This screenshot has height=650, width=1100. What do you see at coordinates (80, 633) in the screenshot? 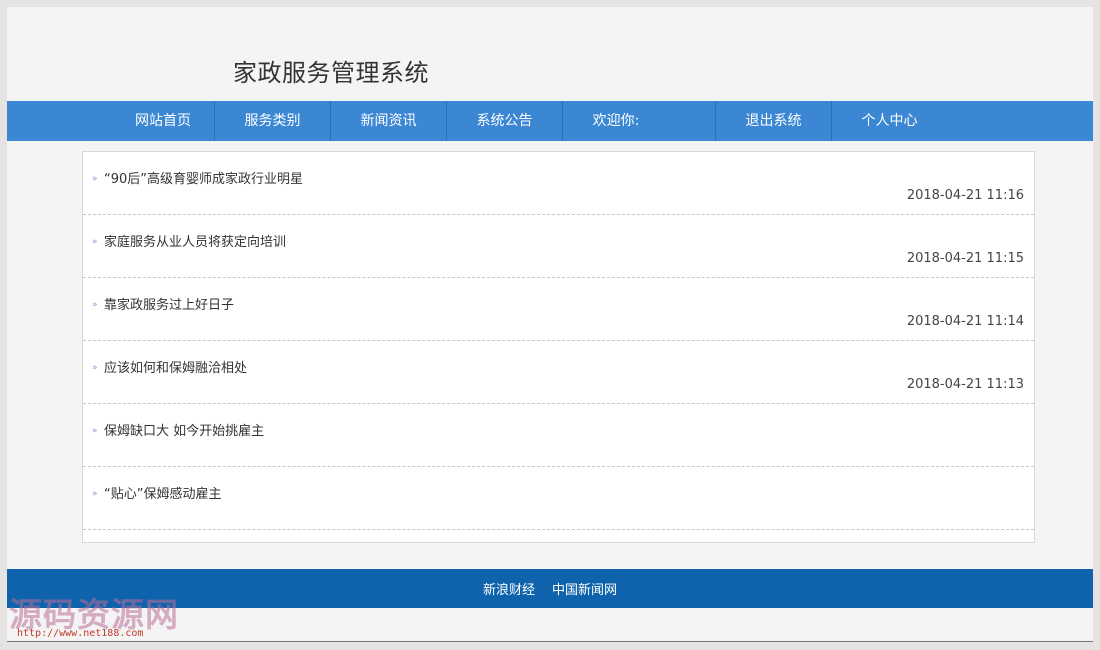
I see `watermark-url: http://www.net188.com` at bounding box center [80, 633].